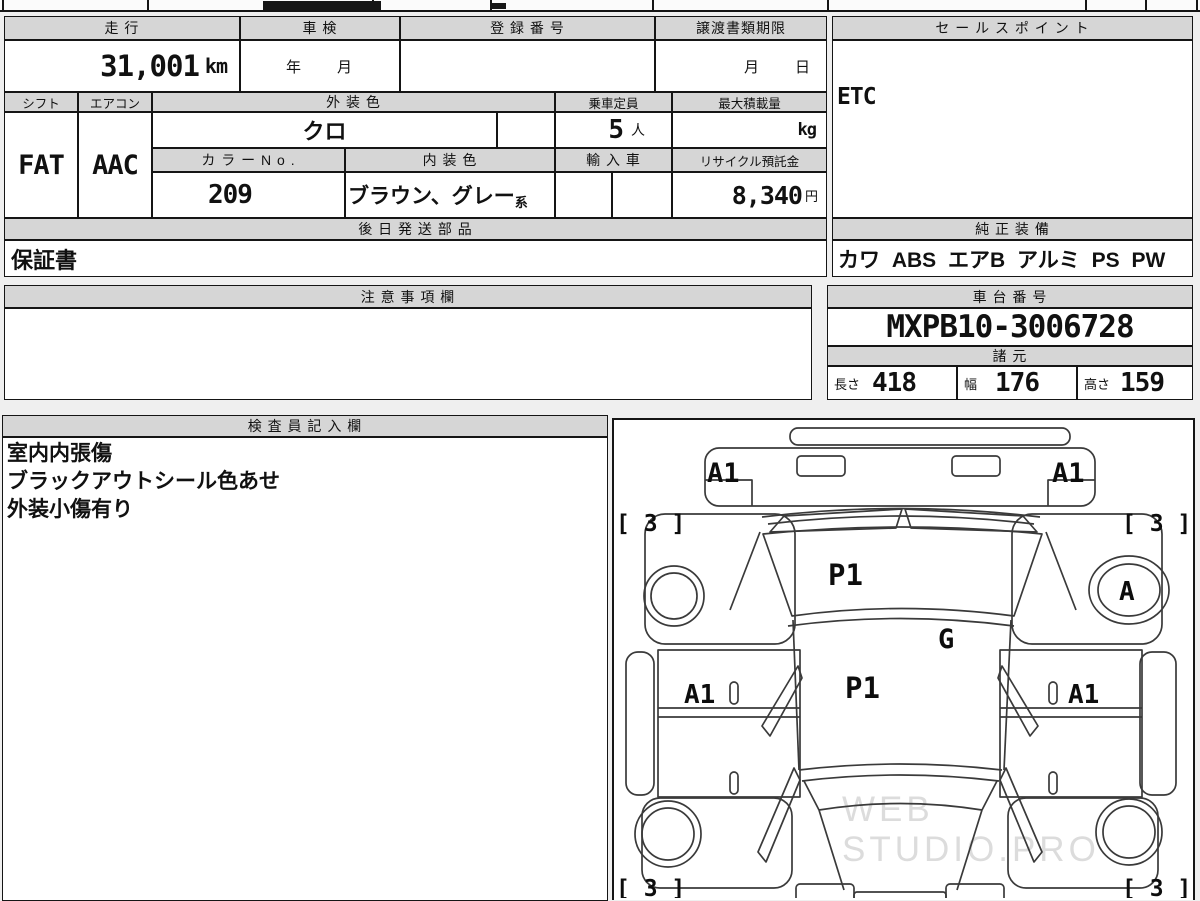 Image resolution: width=1200 pixels, height=901 pixels. What do you see at coordinates (324, 130) in the screenshot?
I see `exterior-color-value-cell: クロ` at bounding box center [324, 130].